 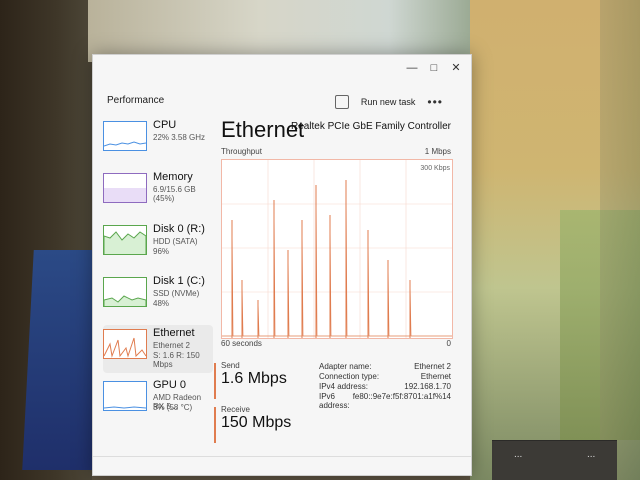 I want to click on run-task-icon, so click(x=341, y=102).